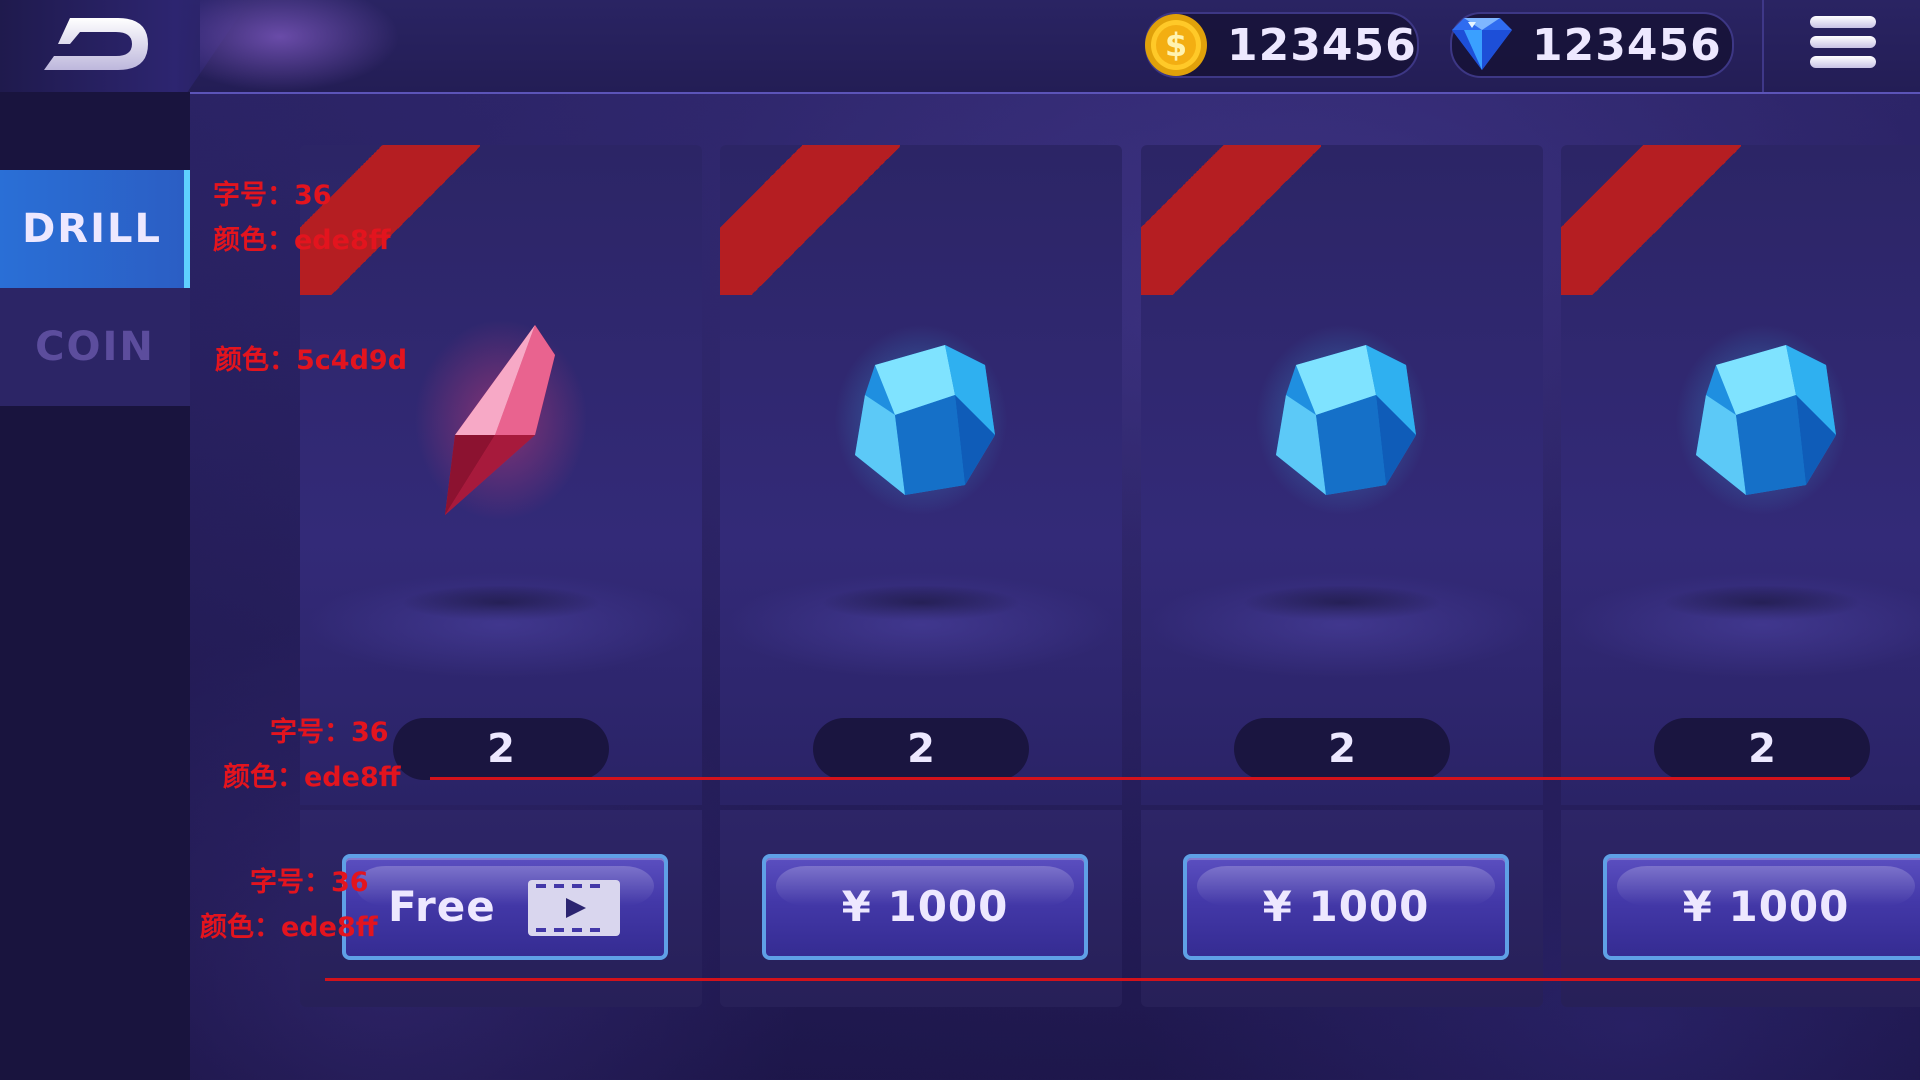 The image size is (1920, 1080). I want to click on annotation-qty-size: 字号：36, so click(329, 732).